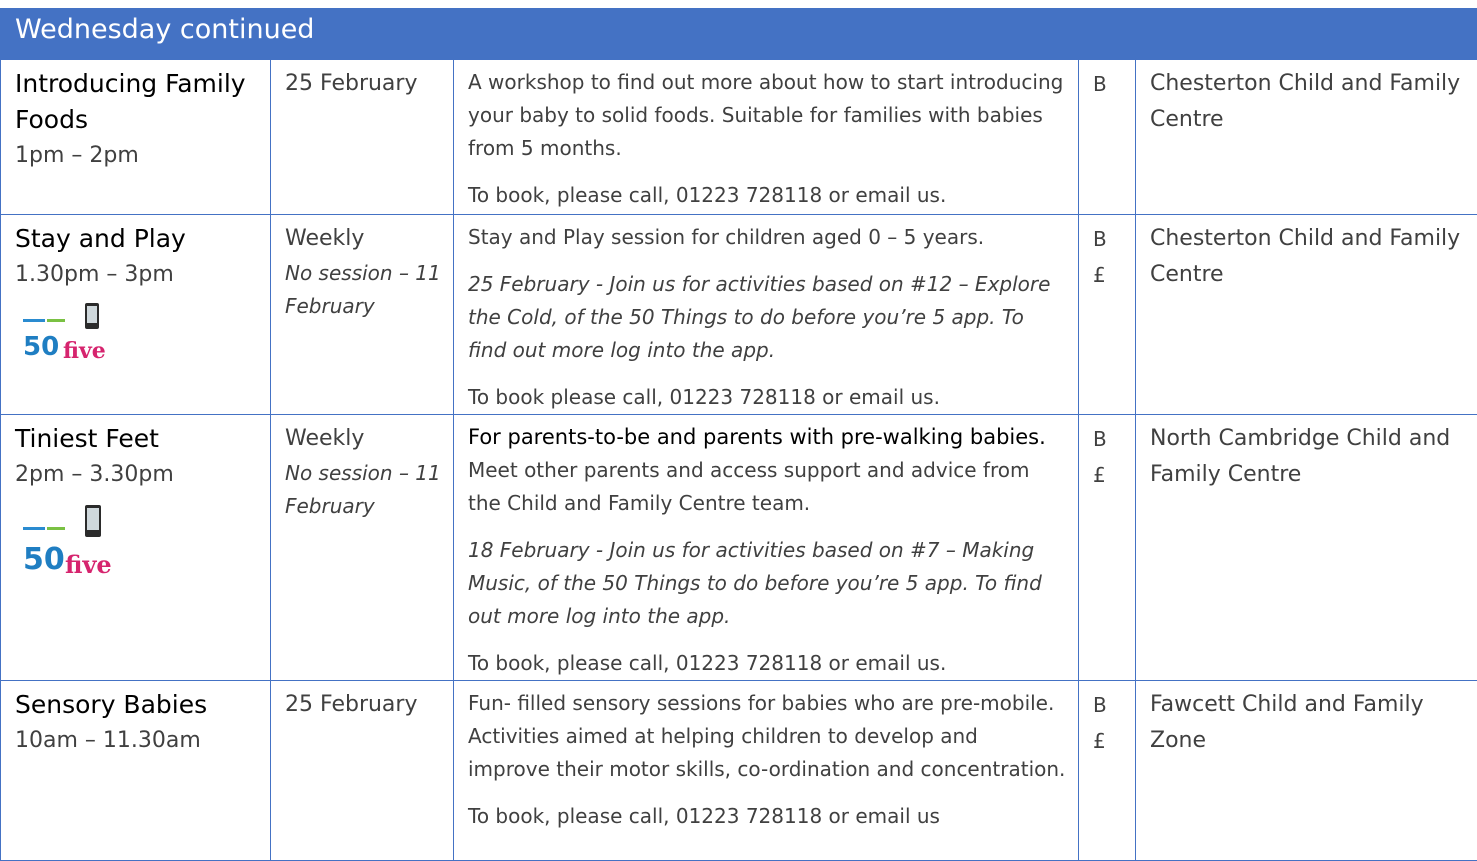 This screenshot has width=1477, height=861. What do you see at coordinates (1108, 84) in the screenshot?
I see `event-codes: B` at bounding box center [1108, 84].